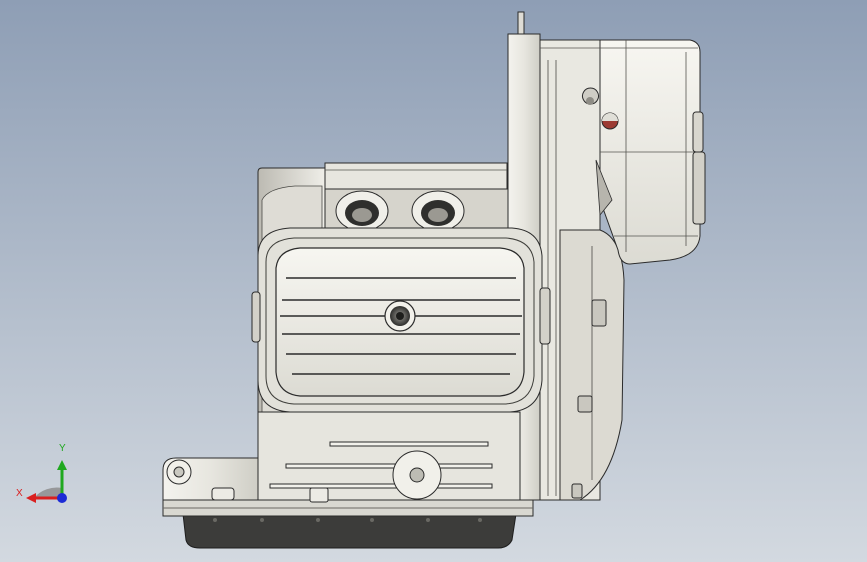 The image size is (867, 562). What do you see at coordinates (349, 531) in the screenshot?
I see `oil-pan` at bounding box center [349, 531].